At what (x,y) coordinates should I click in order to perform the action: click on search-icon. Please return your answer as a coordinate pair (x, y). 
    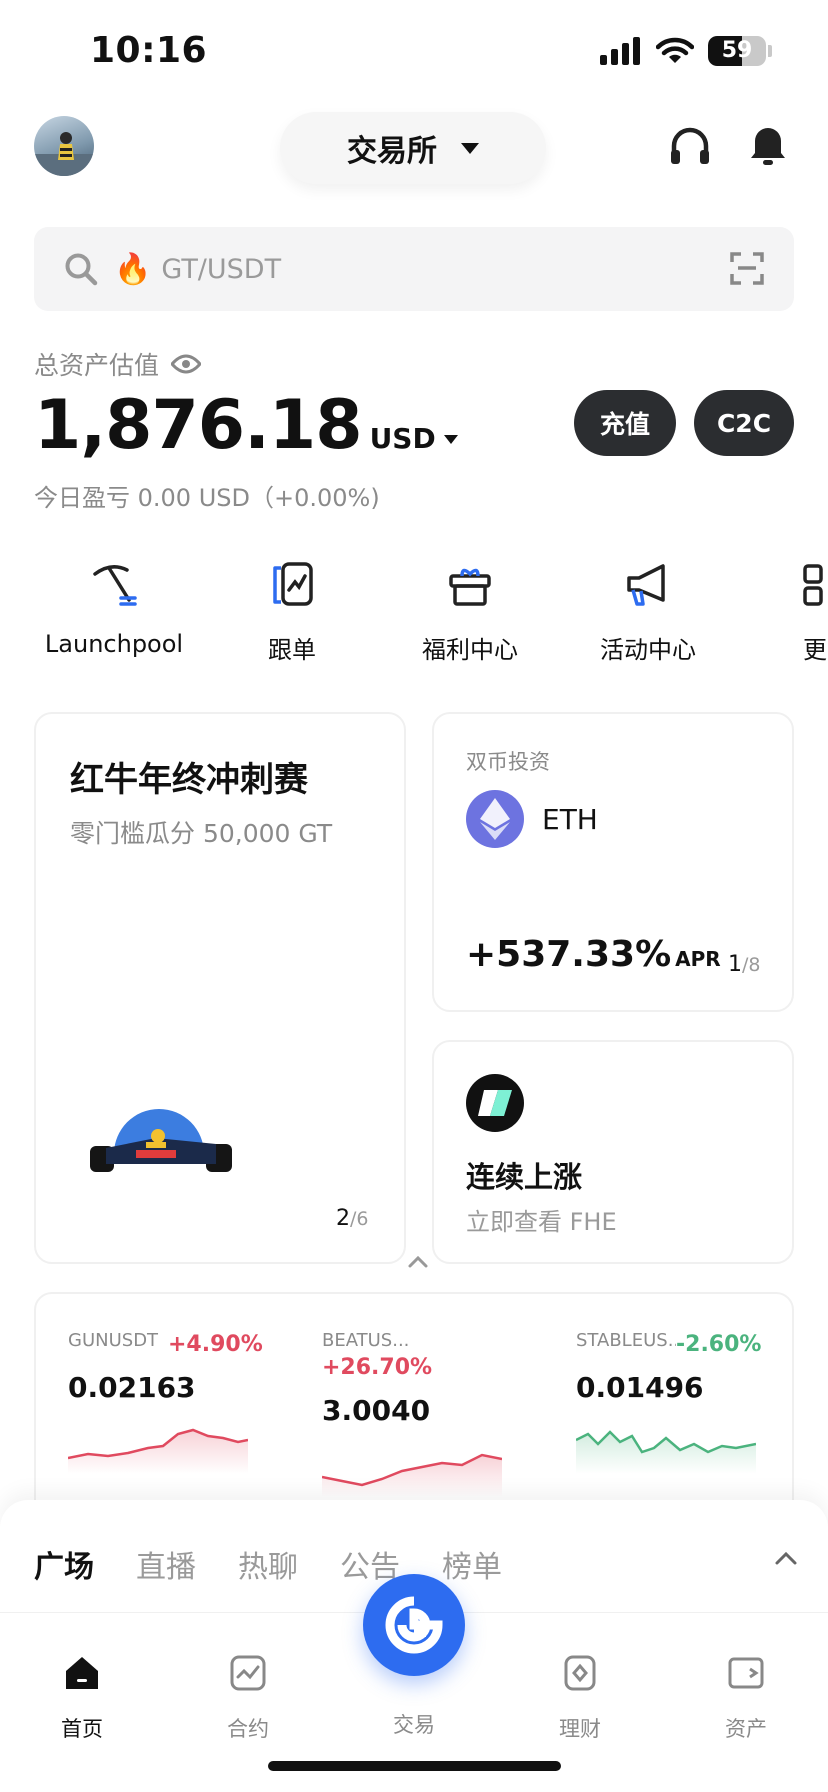
    Looking at the image, I should click on (81, 269).